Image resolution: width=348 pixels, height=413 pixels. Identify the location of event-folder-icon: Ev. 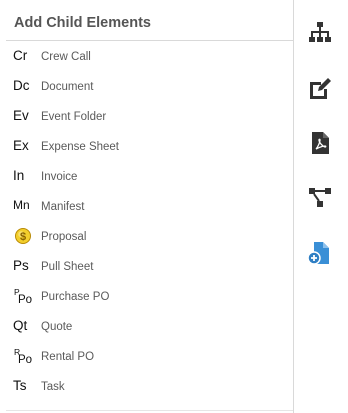
(21, 115).